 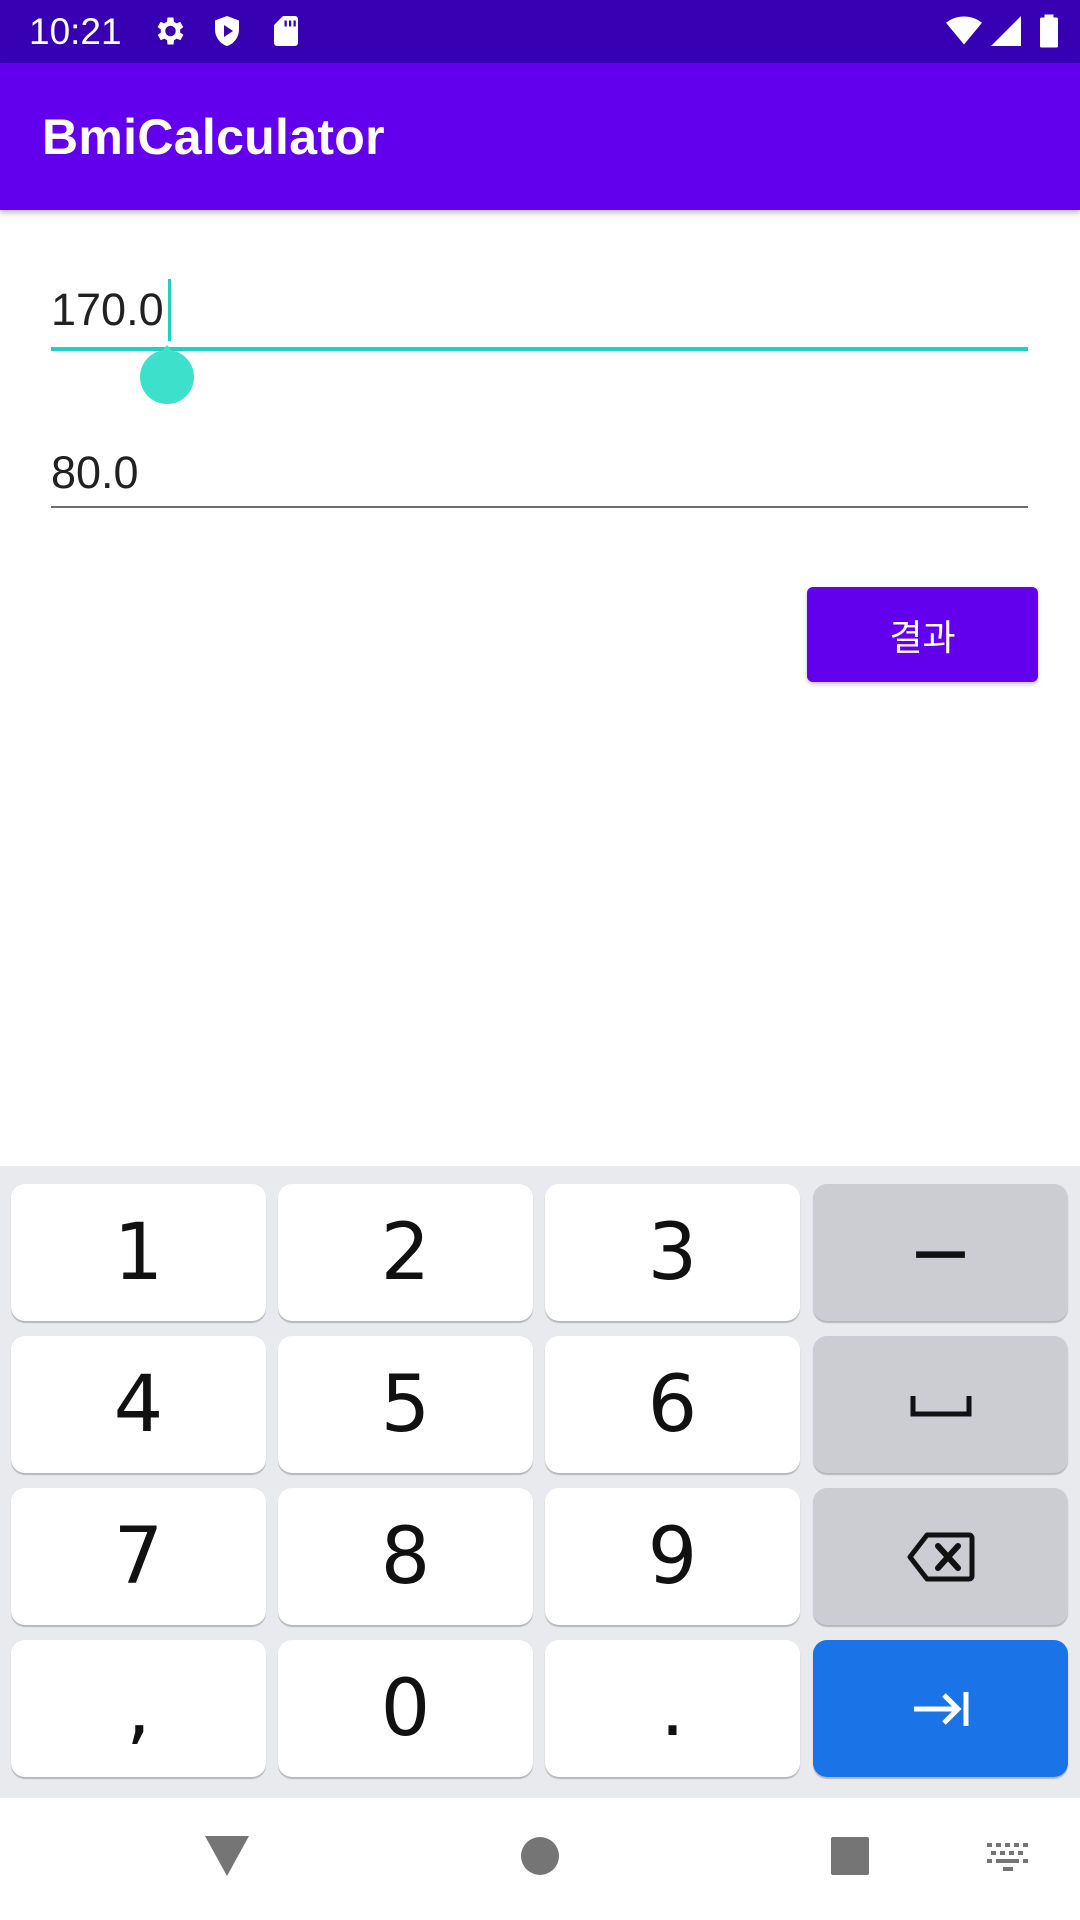 I want to click on gear-icon, so click(x=170, y=31).